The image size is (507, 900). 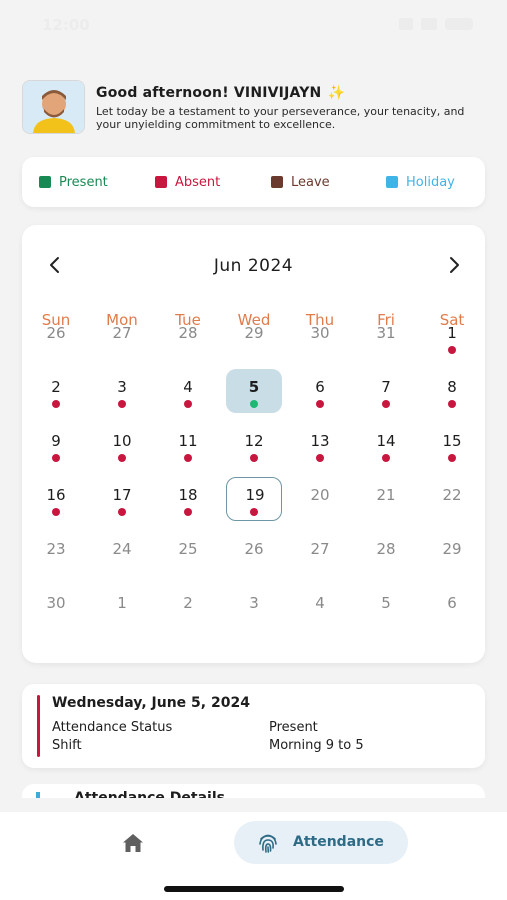 I want to click on calendar-day: 13, so click(x=320, y=445).